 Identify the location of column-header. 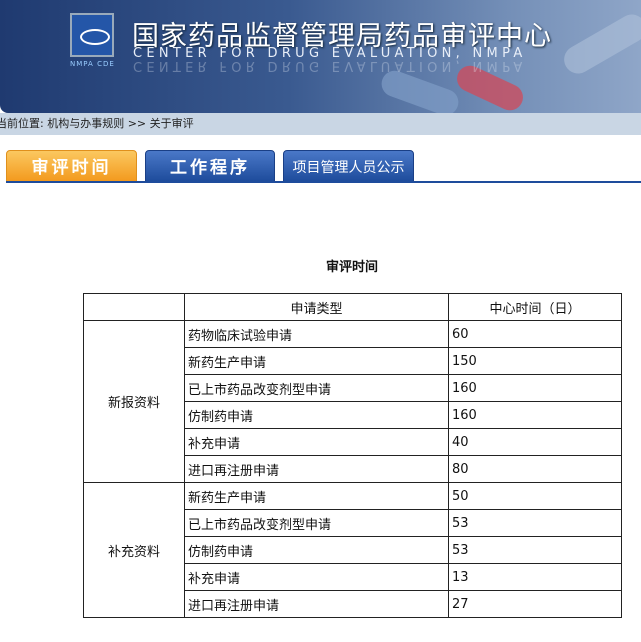
(134, 307).